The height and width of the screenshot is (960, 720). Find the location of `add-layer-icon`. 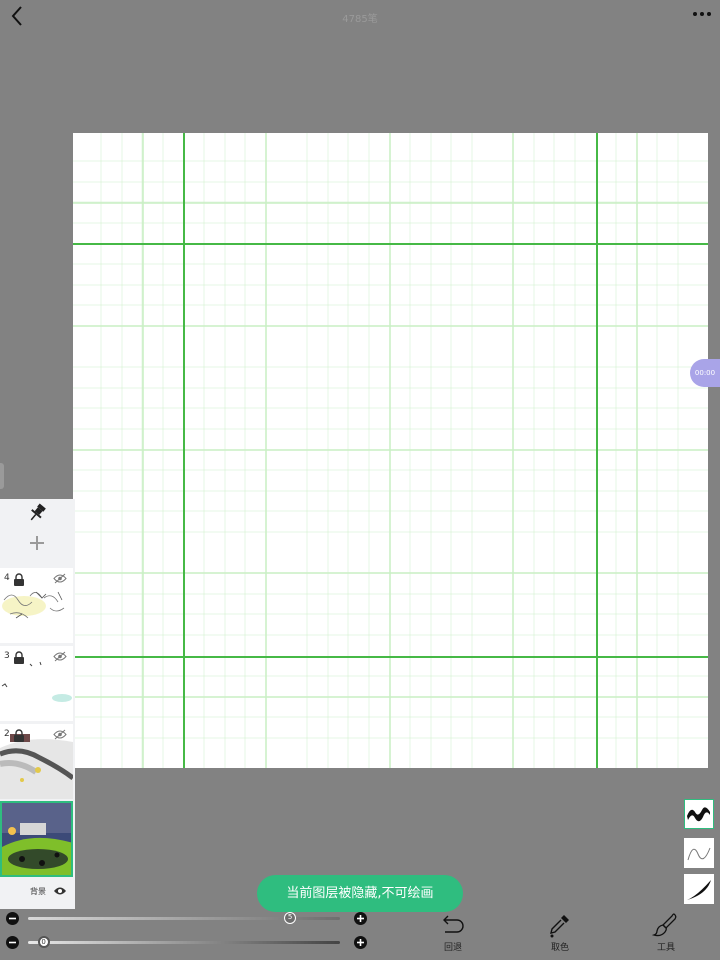

add-layer-icon is located at coordinates (37, 543).